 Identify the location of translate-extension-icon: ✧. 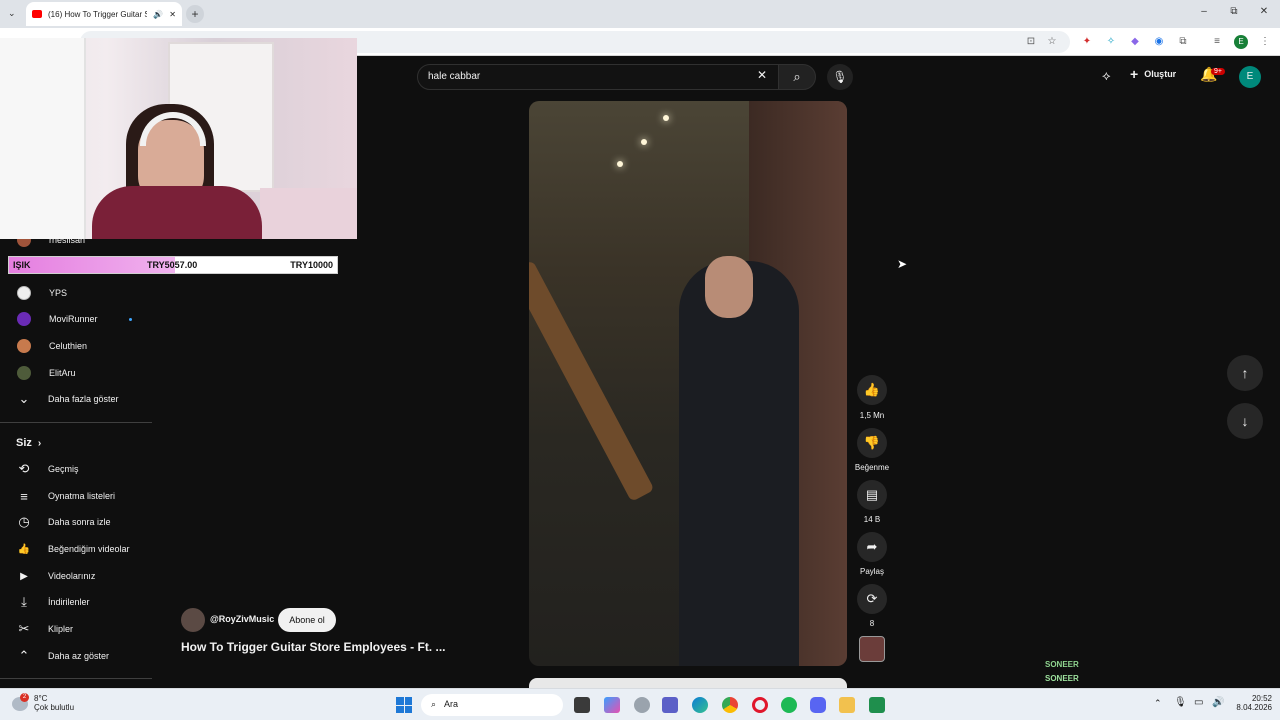
(1111, 42).